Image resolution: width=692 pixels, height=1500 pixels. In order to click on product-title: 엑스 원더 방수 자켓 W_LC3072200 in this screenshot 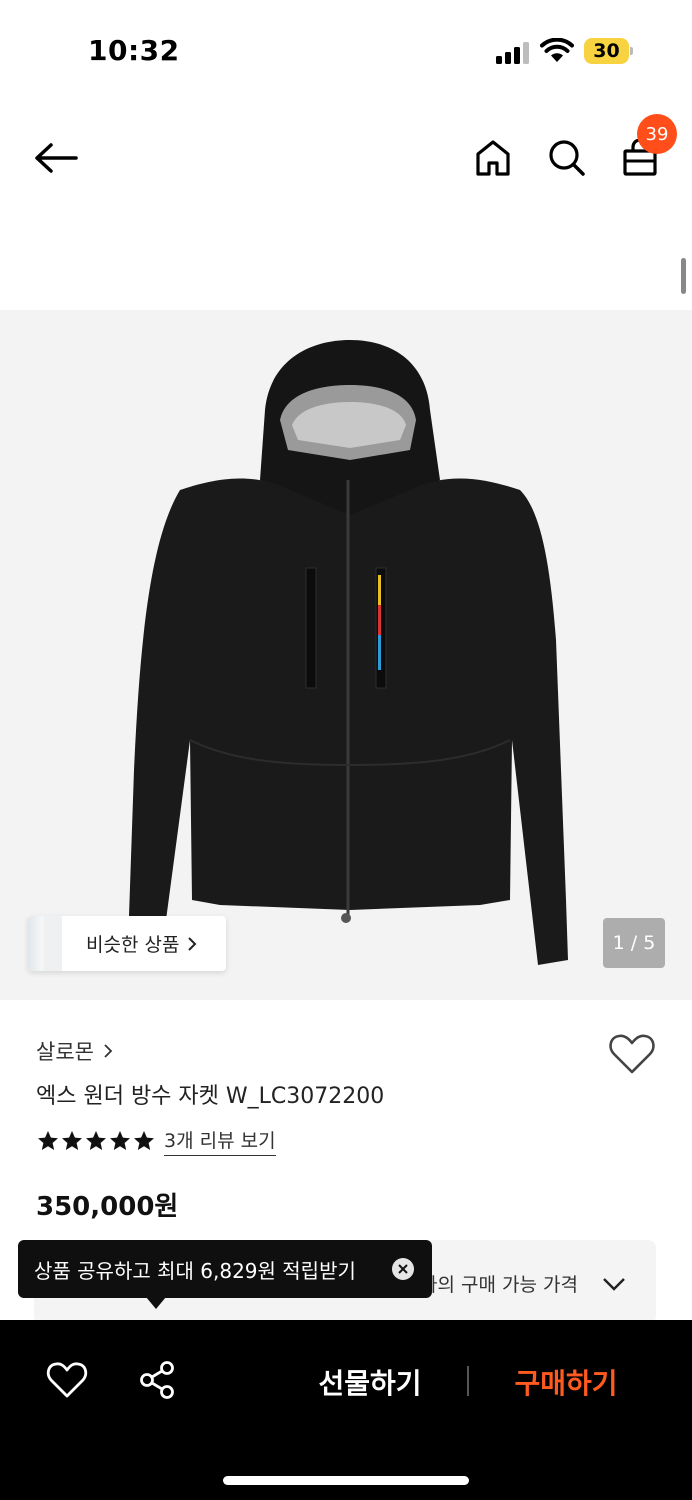, I will do `click(210, 1096)`.